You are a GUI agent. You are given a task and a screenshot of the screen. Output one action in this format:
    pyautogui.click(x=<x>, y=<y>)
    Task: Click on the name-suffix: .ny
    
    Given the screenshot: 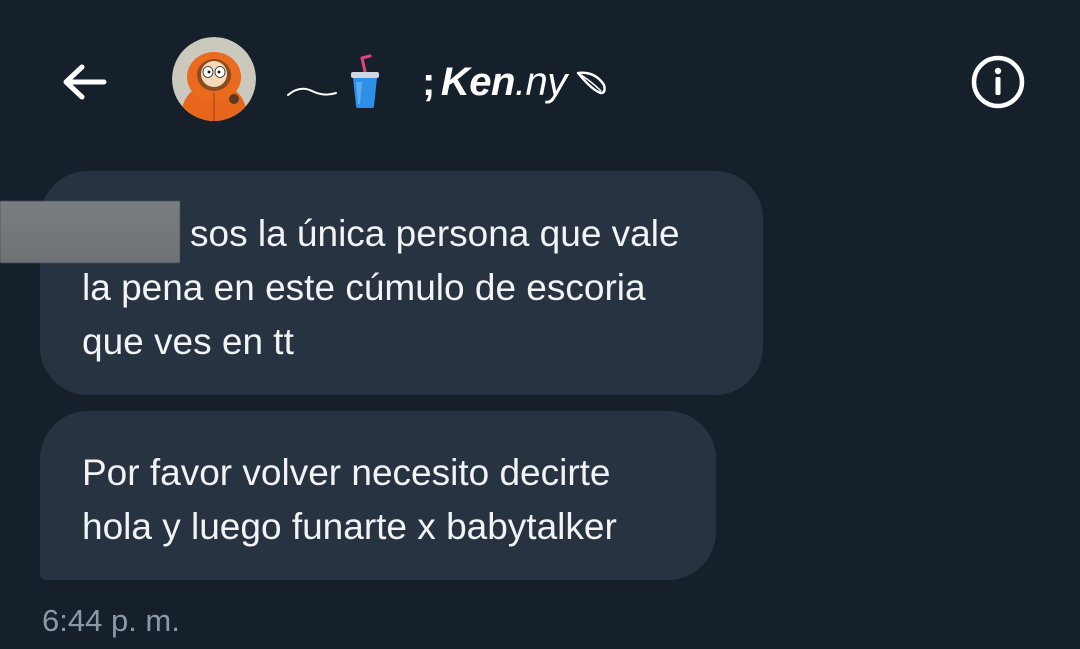 What is the action you would take?
    pyautogui.click(x=540, y=81)
    